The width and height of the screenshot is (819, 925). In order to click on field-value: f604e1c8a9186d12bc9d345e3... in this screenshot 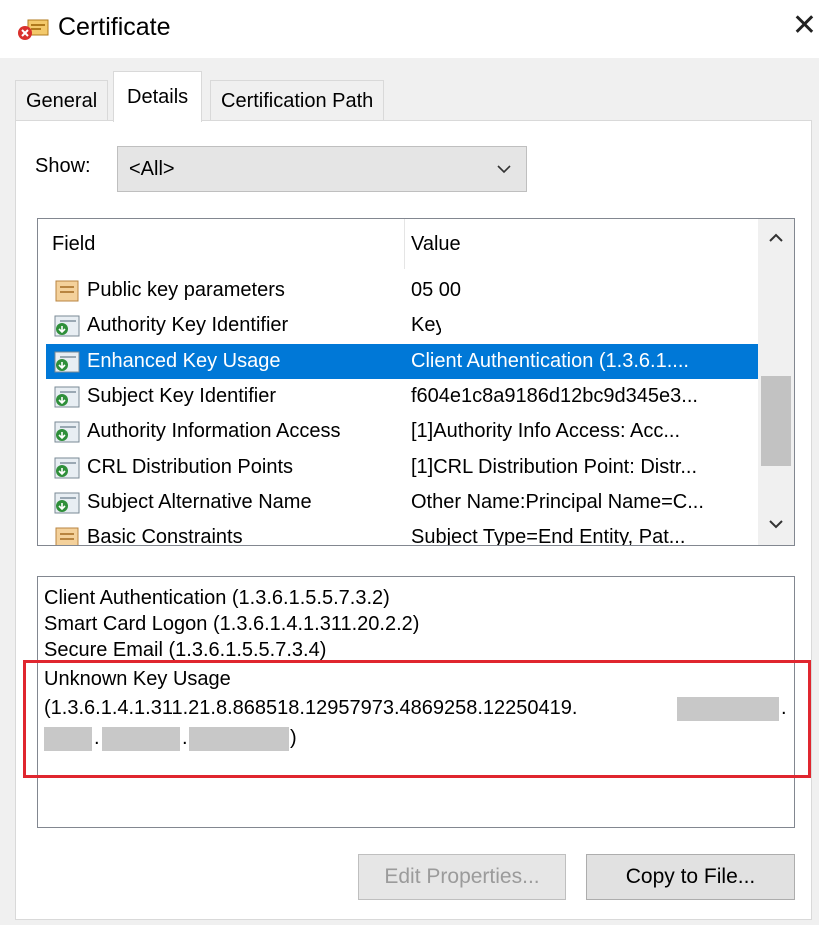, I will do `click(554, 395)`.